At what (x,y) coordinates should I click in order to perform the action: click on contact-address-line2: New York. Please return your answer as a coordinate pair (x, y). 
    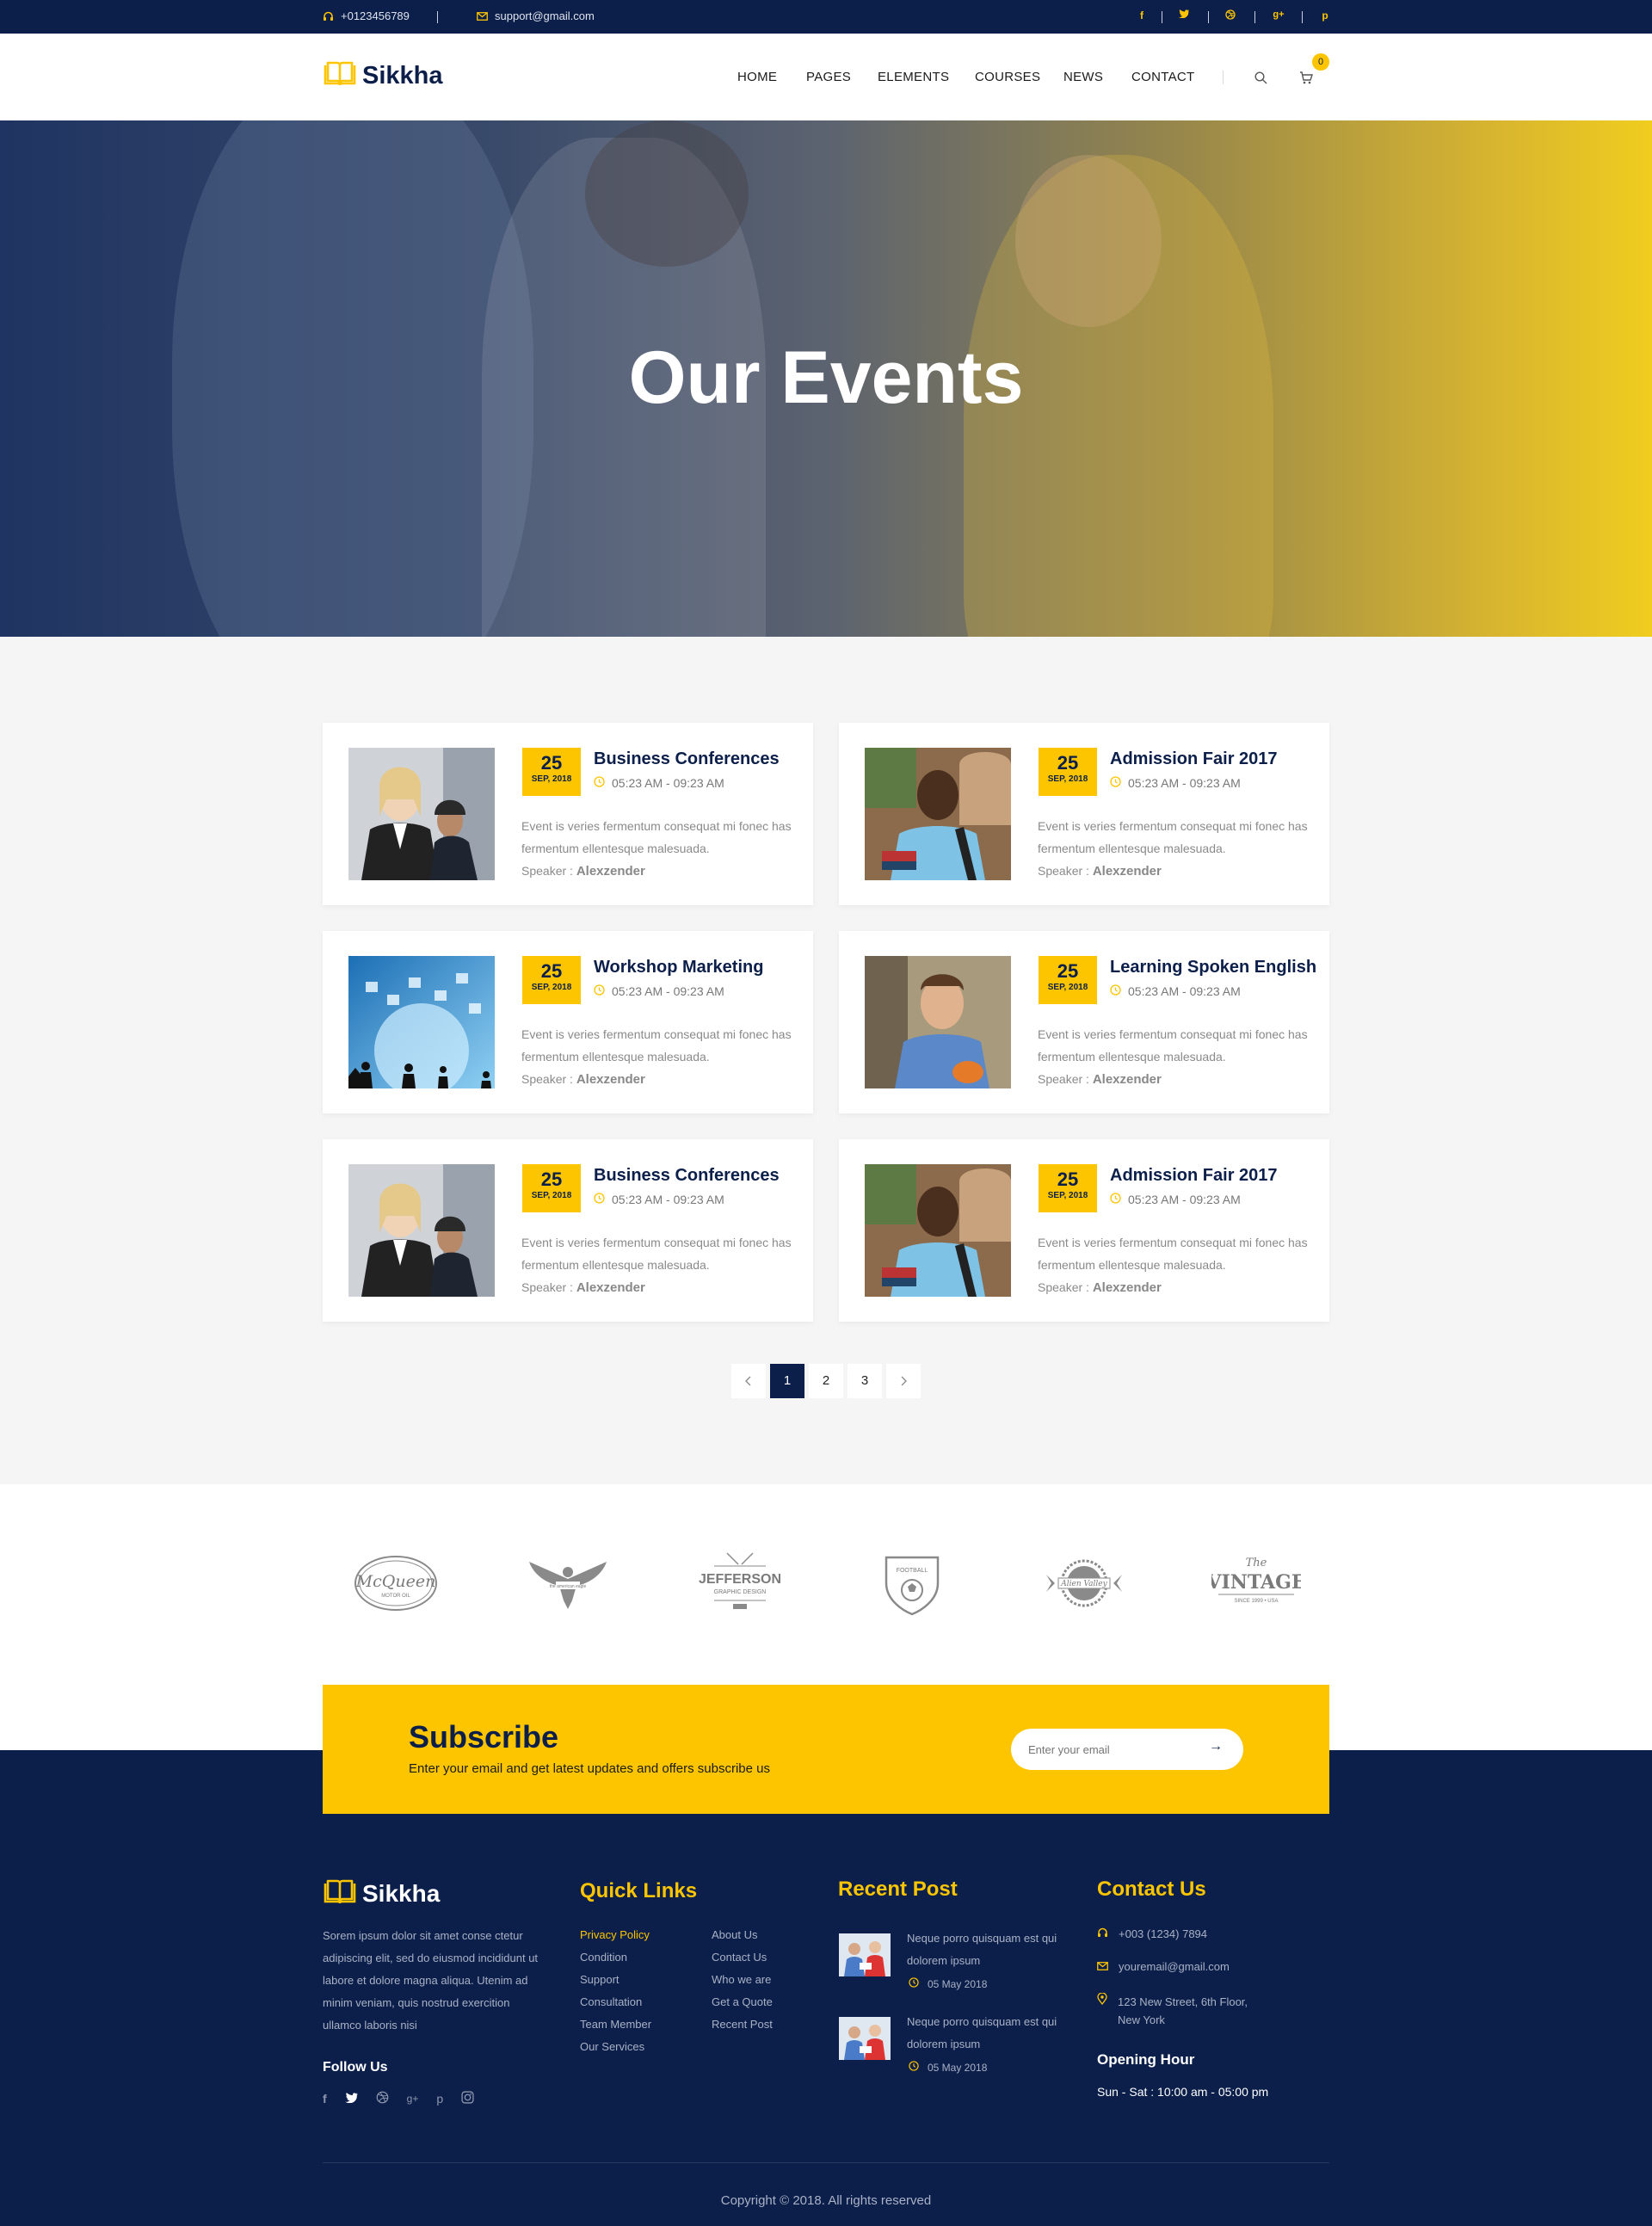
    Looking at the image, I should click on (1141, 2019).